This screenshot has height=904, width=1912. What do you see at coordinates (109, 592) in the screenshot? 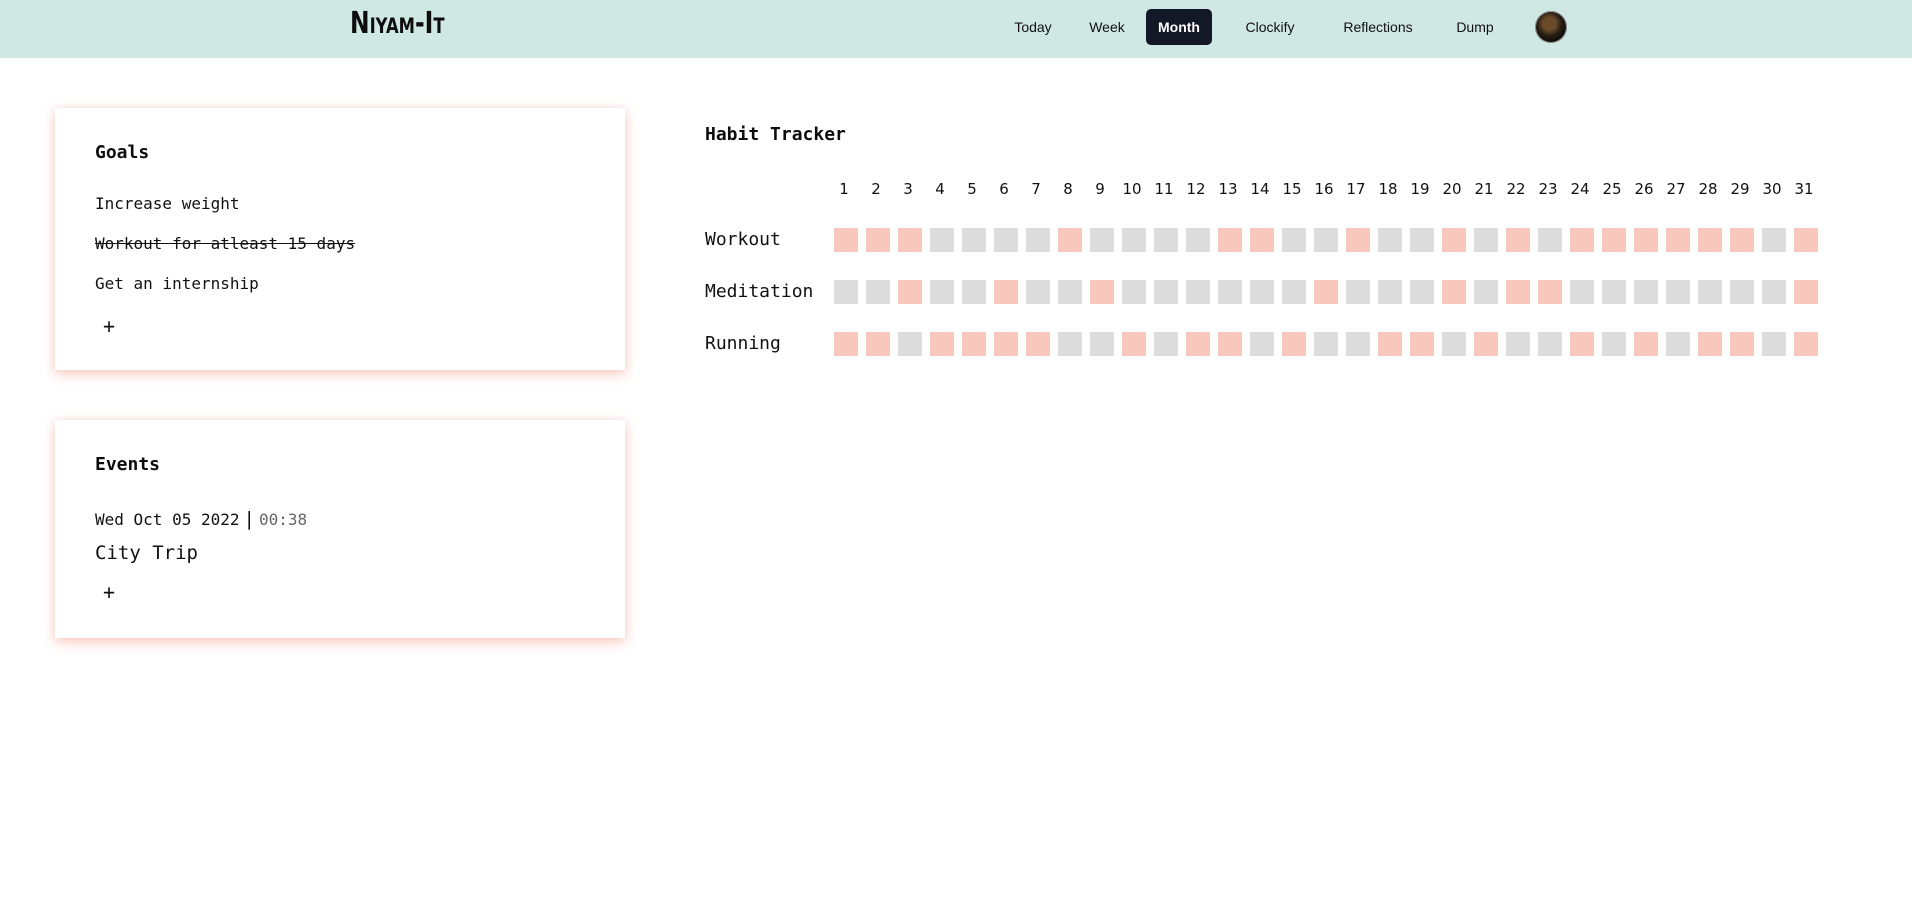
I see `add-event-button: +` at bounding box center [109, 592].